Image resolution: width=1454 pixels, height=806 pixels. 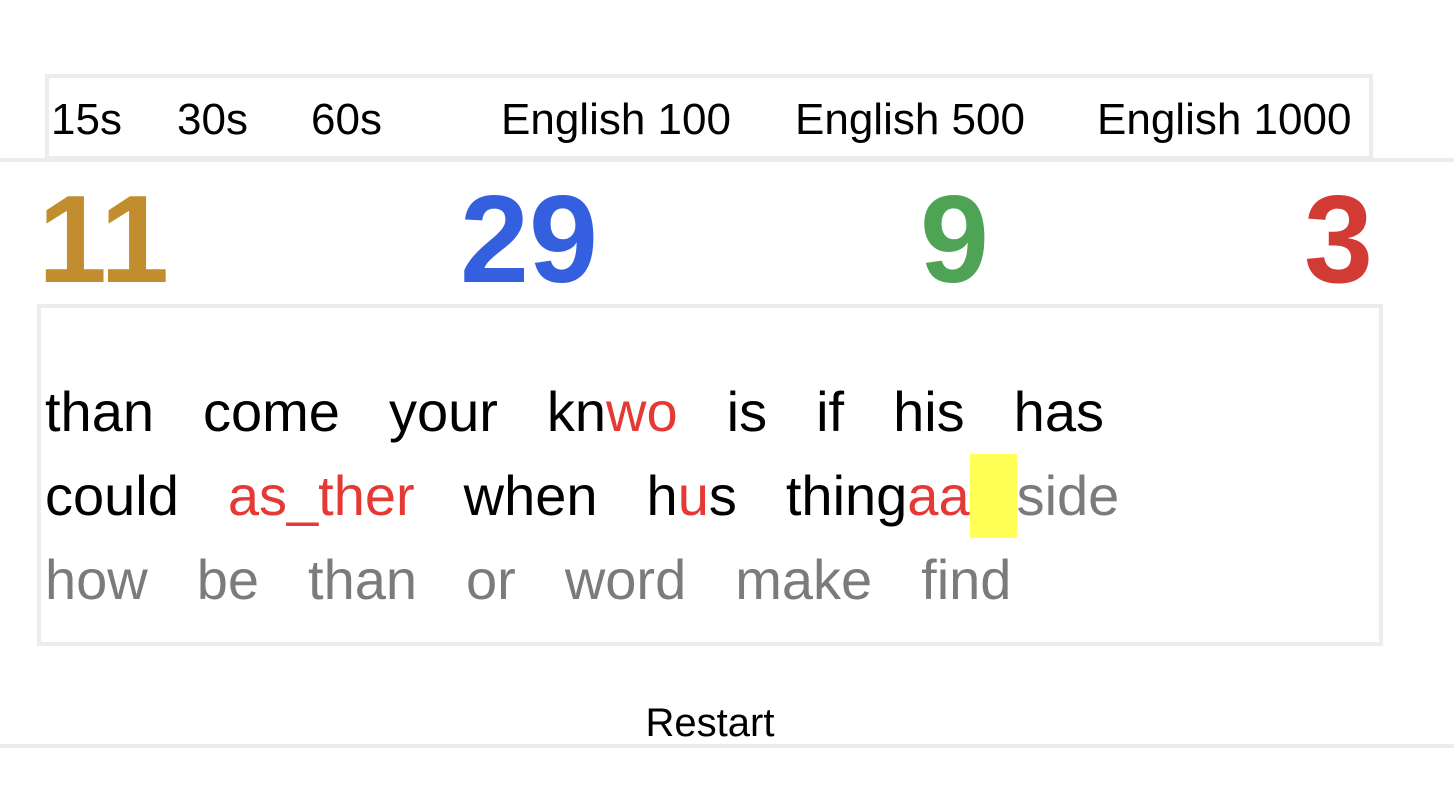 I want to click on word-typed-text: his, so click(x=929, y=411).